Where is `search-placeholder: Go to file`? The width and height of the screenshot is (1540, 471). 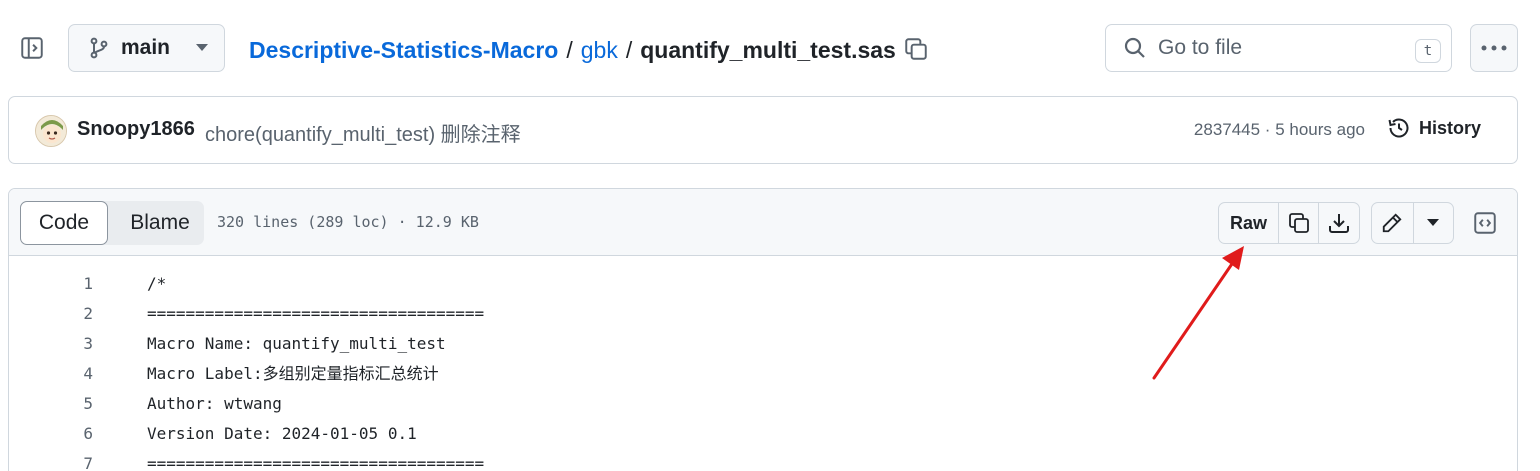
search-placeholder: Go to file is located at coordinates (1200, 47).